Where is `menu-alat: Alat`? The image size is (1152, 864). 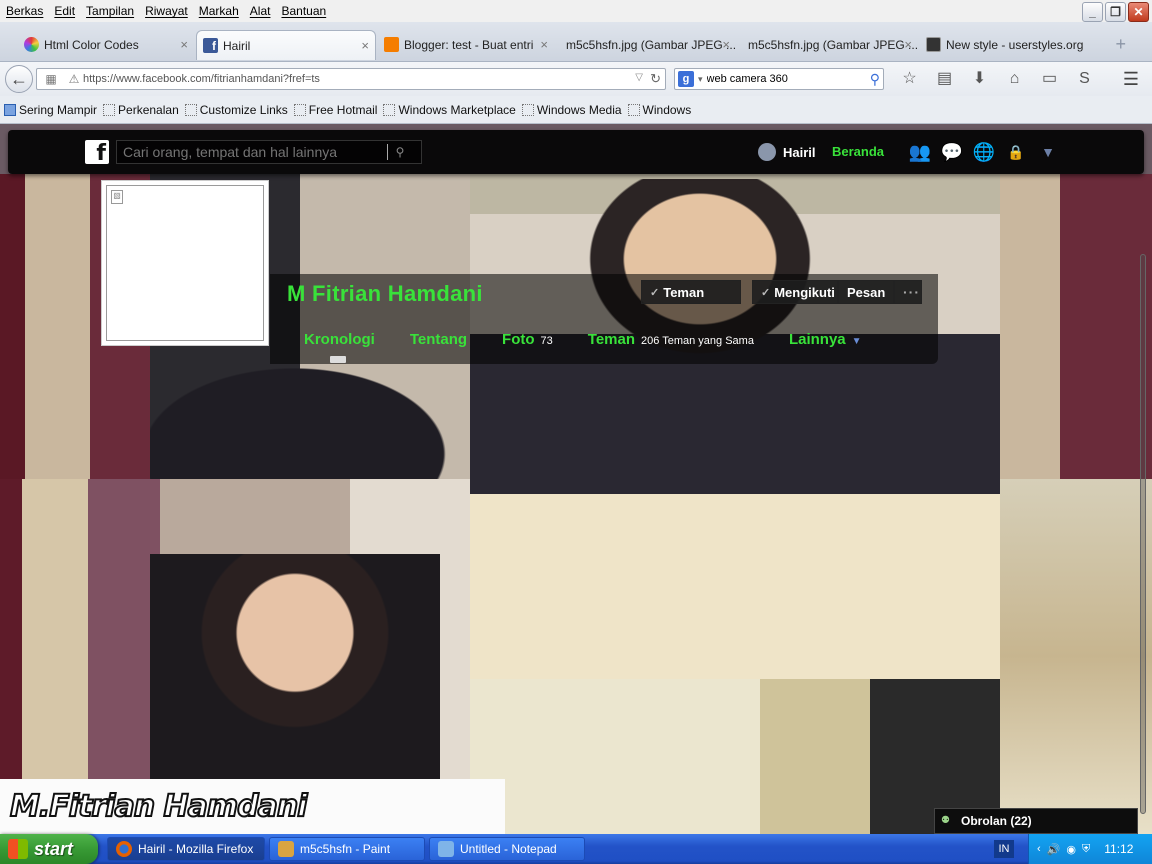
menu-alat: Alat is located at coordinates (260, 11).